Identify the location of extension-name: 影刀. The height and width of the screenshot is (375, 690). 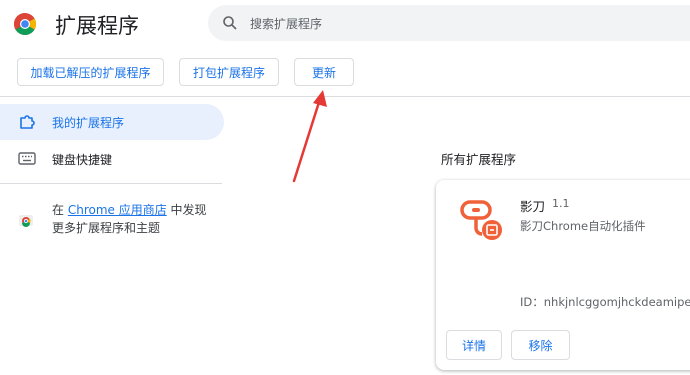
(533, 206).